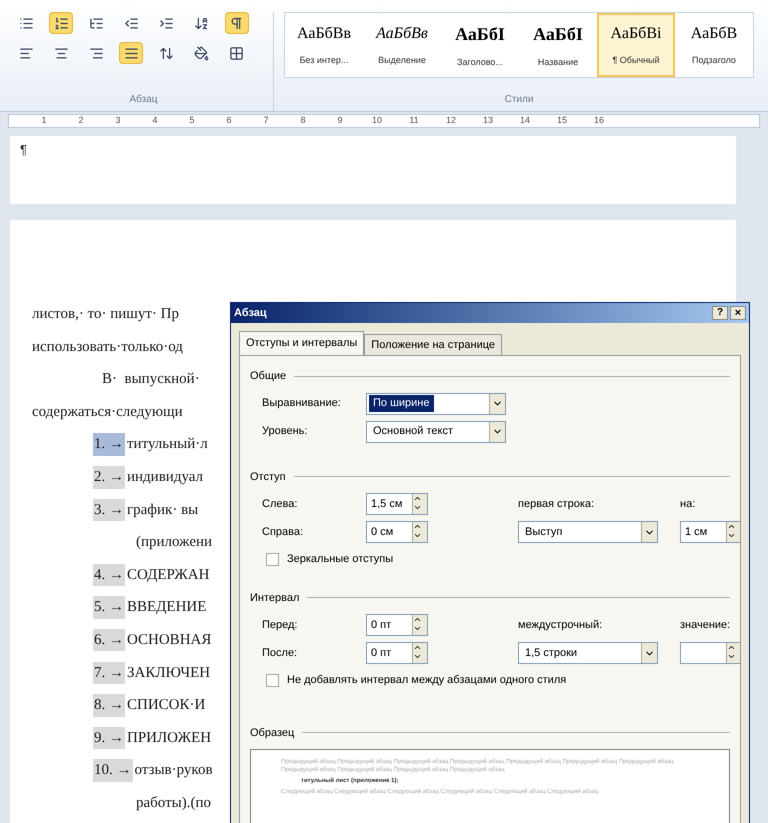 Image resolution: width=768 pixels, height=823 pixels. What do you see at coordinates (80, 121) in the screenshot?
I see `ruler-number: 2` at bounding box center [80, 121].